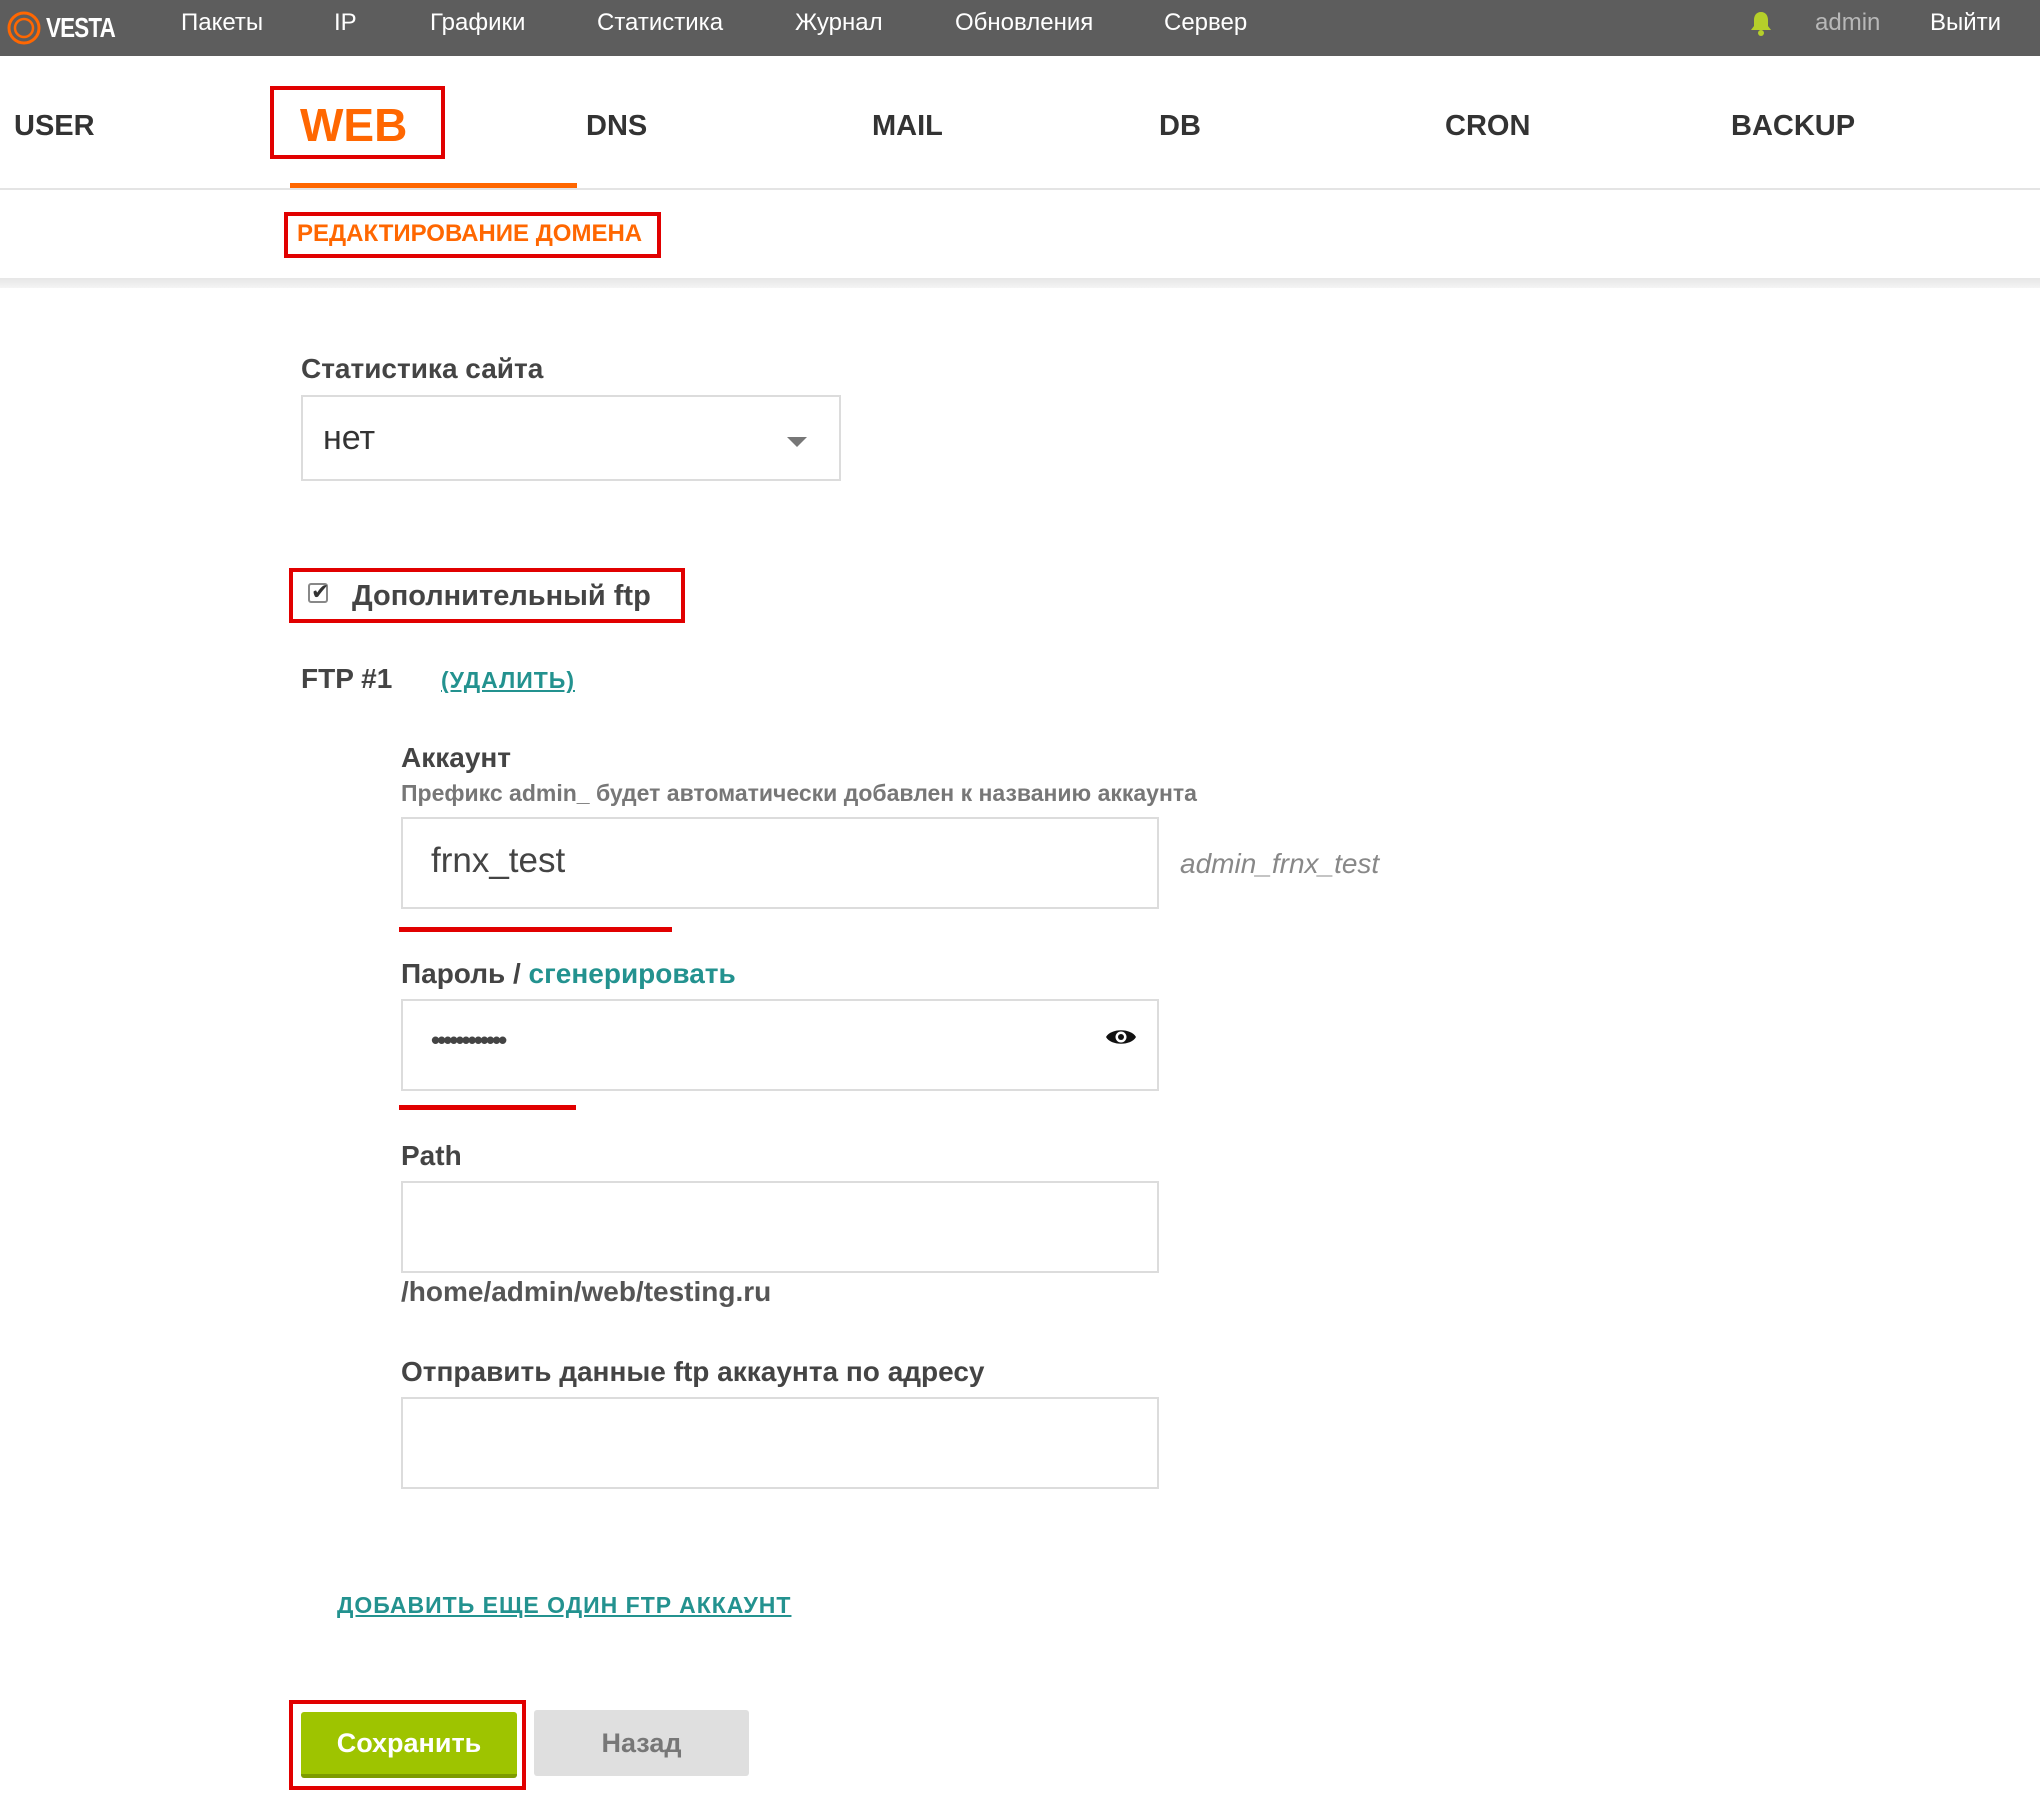 The width and height of the screenshot is (2040, 1804). I want to click on vesta-logo: VESTA, so click(69, 28).